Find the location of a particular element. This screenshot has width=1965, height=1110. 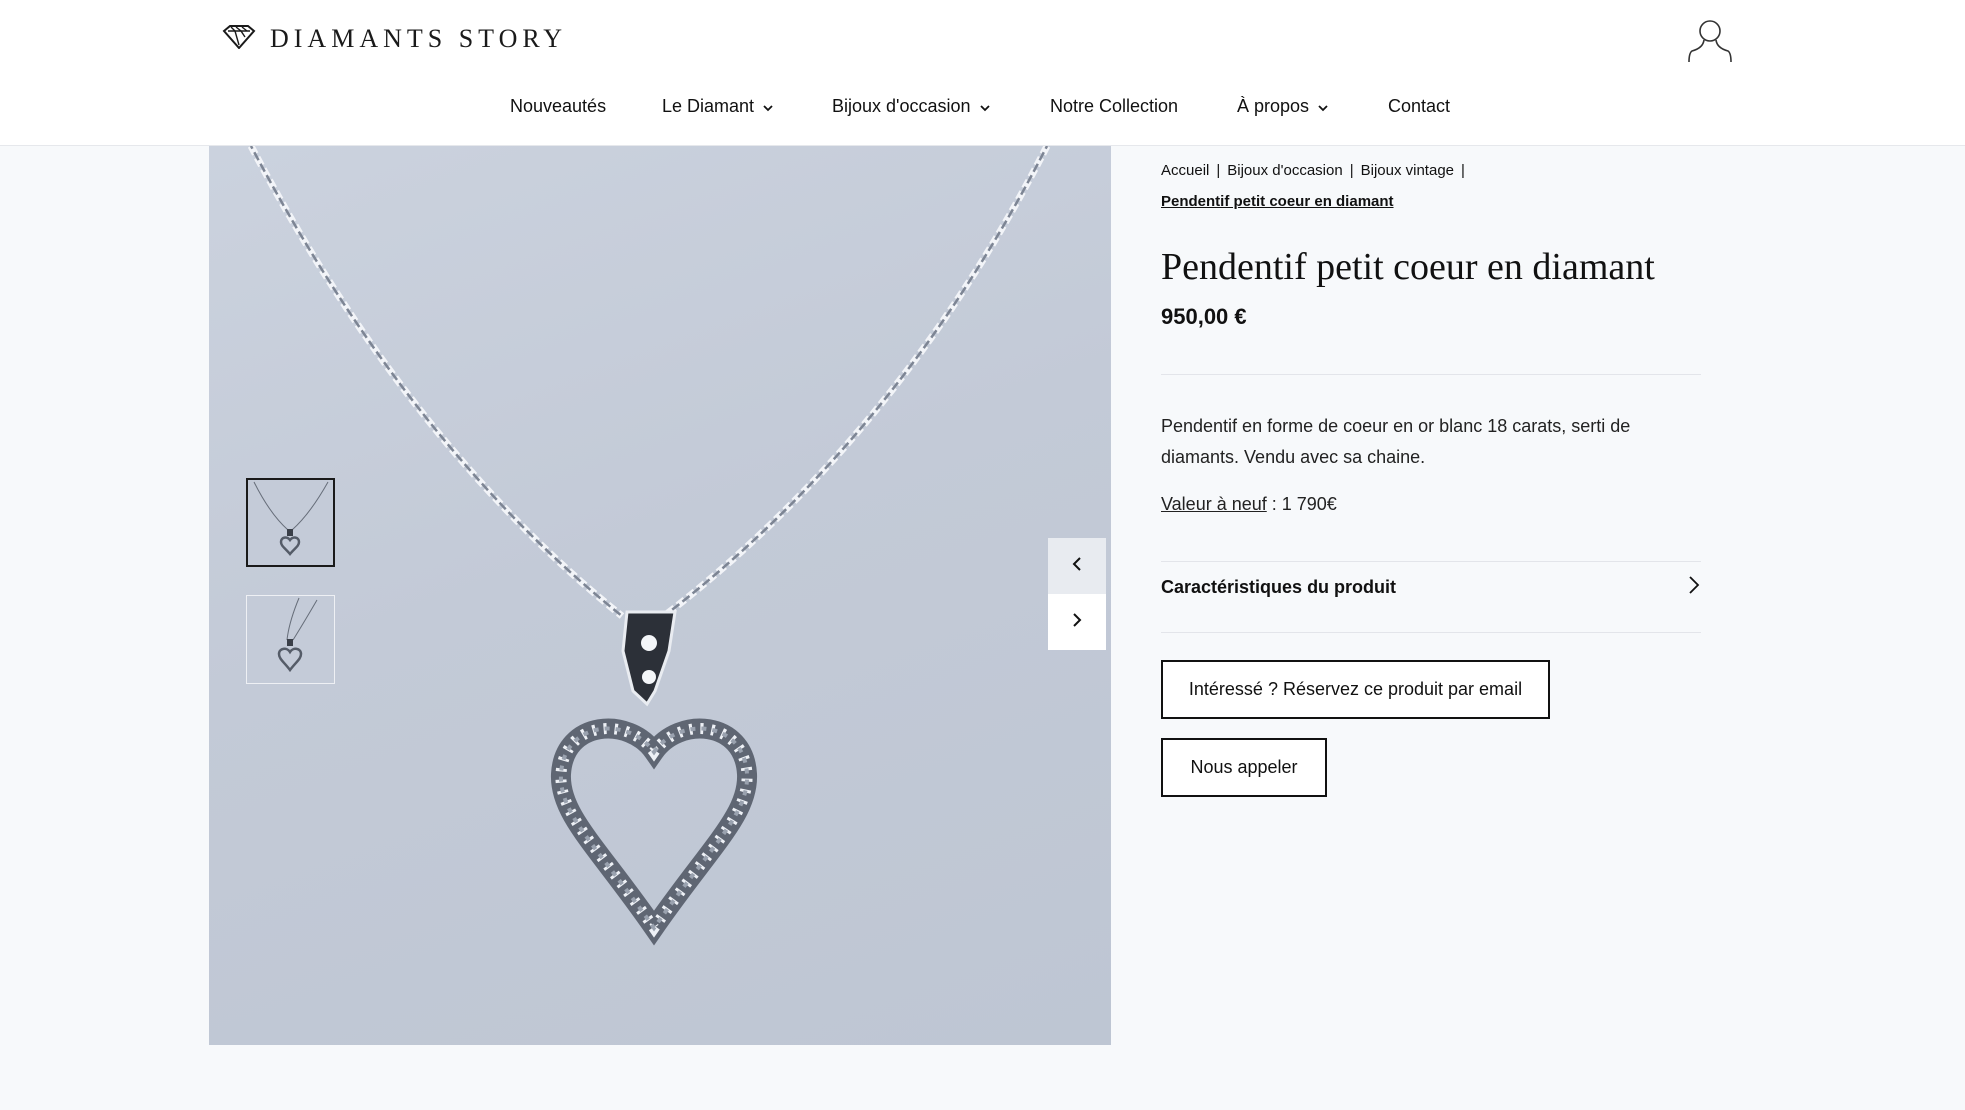

nav-label: Contact is located at coordinates (1419, 106).